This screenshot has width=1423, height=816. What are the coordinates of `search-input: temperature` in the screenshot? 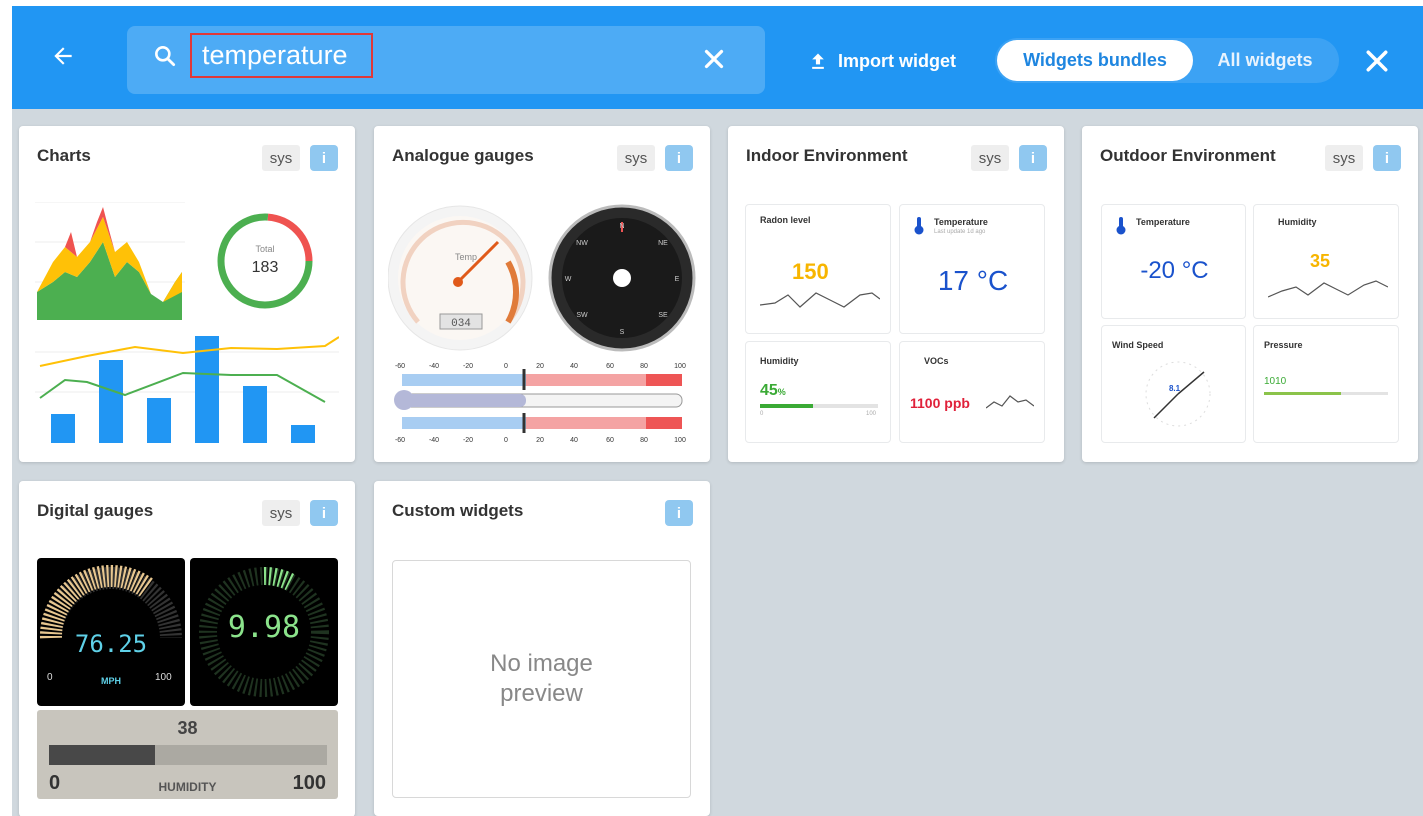 It's located at (281, 55).